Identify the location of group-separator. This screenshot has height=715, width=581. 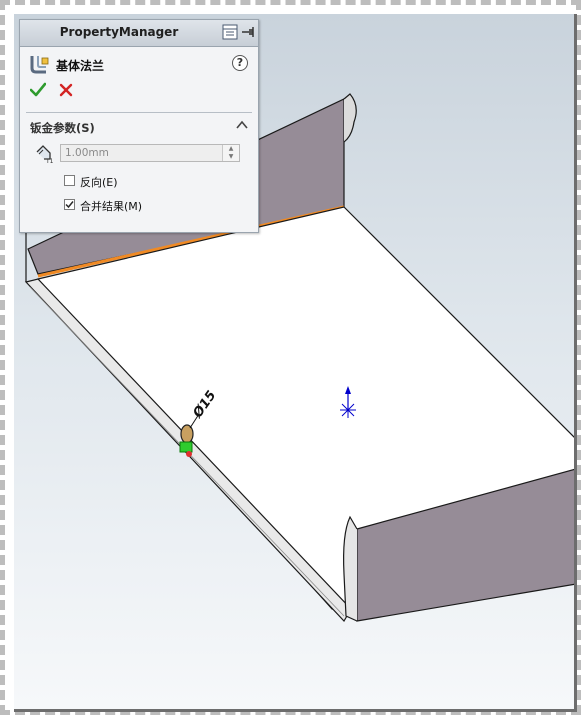
(139, 112).